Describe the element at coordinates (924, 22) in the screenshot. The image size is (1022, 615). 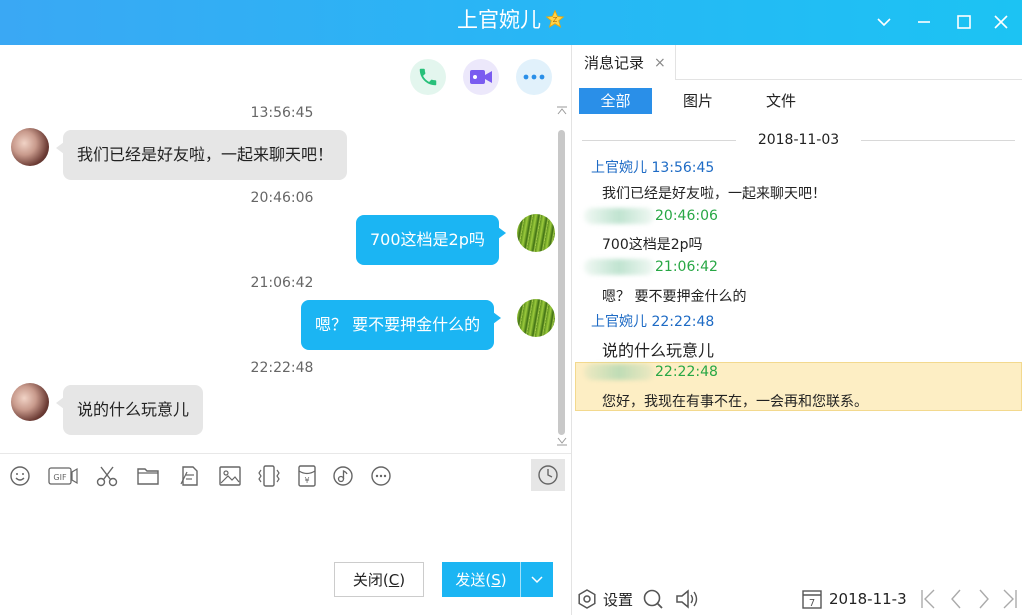
I see `minimize-icon` at that location.